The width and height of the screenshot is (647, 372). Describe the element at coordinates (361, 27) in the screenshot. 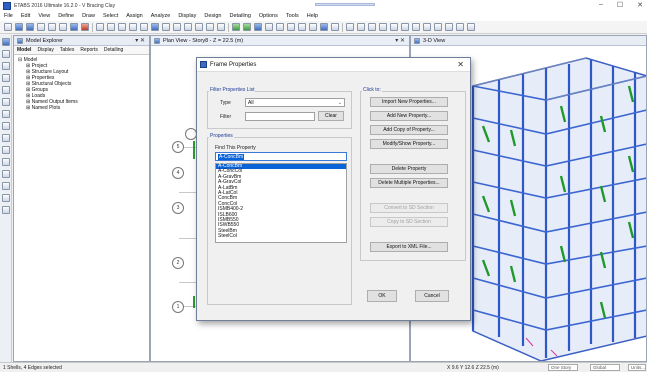

I see `draw-beam-icon` at that location.